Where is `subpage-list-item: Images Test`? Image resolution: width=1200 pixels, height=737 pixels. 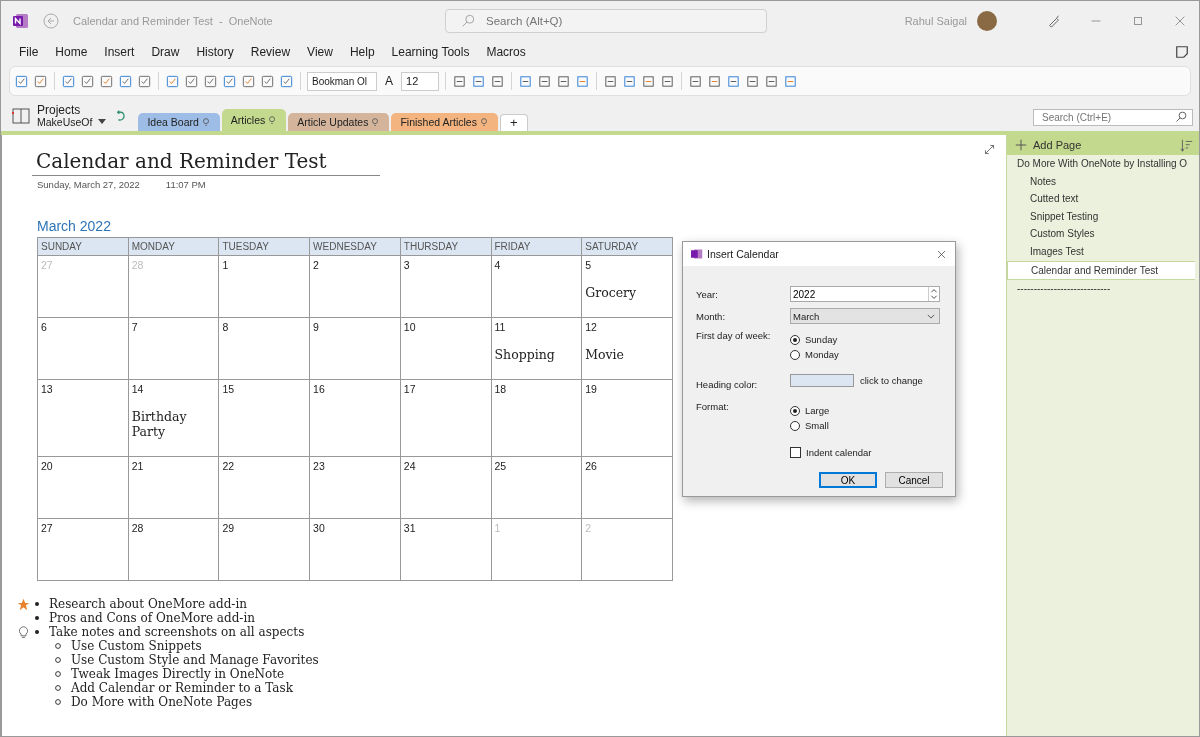 subpage-list-item: Images Test is located at coordinates (1103, 251).